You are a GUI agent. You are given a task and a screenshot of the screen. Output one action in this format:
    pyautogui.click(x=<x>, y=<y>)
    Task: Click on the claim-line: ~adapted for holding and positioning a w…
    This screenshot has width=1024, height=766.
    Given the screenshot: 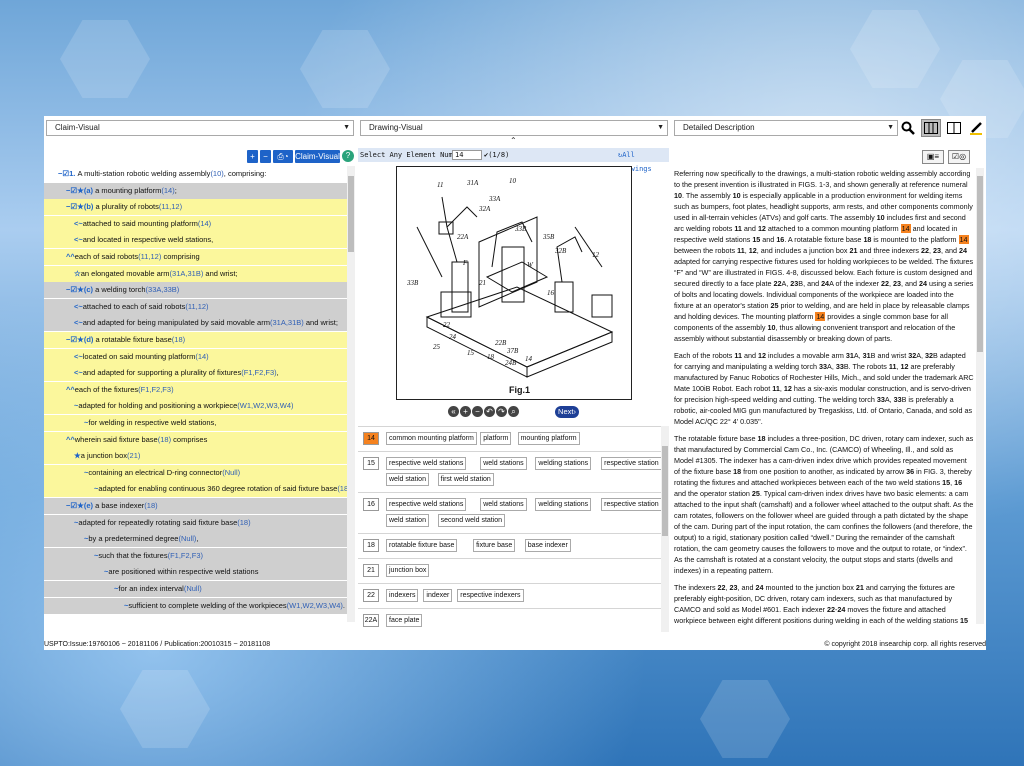 What is the action you would take?
    pyautogui.click(x=195, y=406)
    